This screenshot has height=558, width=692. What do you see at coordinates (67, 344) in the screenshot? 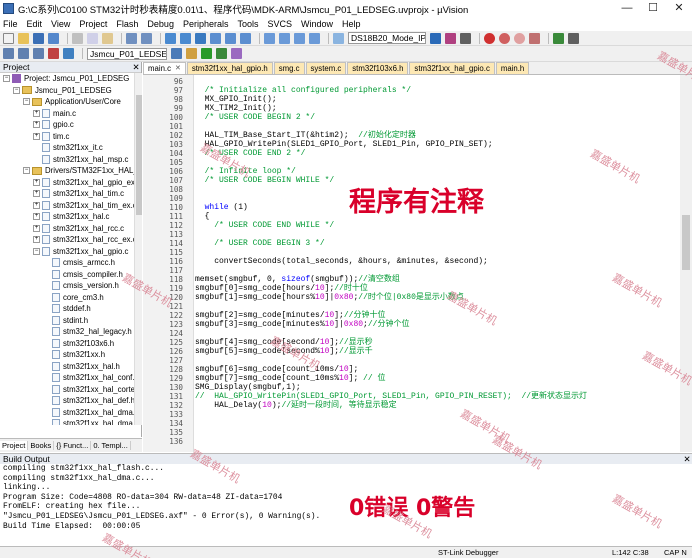
I see `tree-file-item: stm32f103x6.h` at bounding box center [67, 344].